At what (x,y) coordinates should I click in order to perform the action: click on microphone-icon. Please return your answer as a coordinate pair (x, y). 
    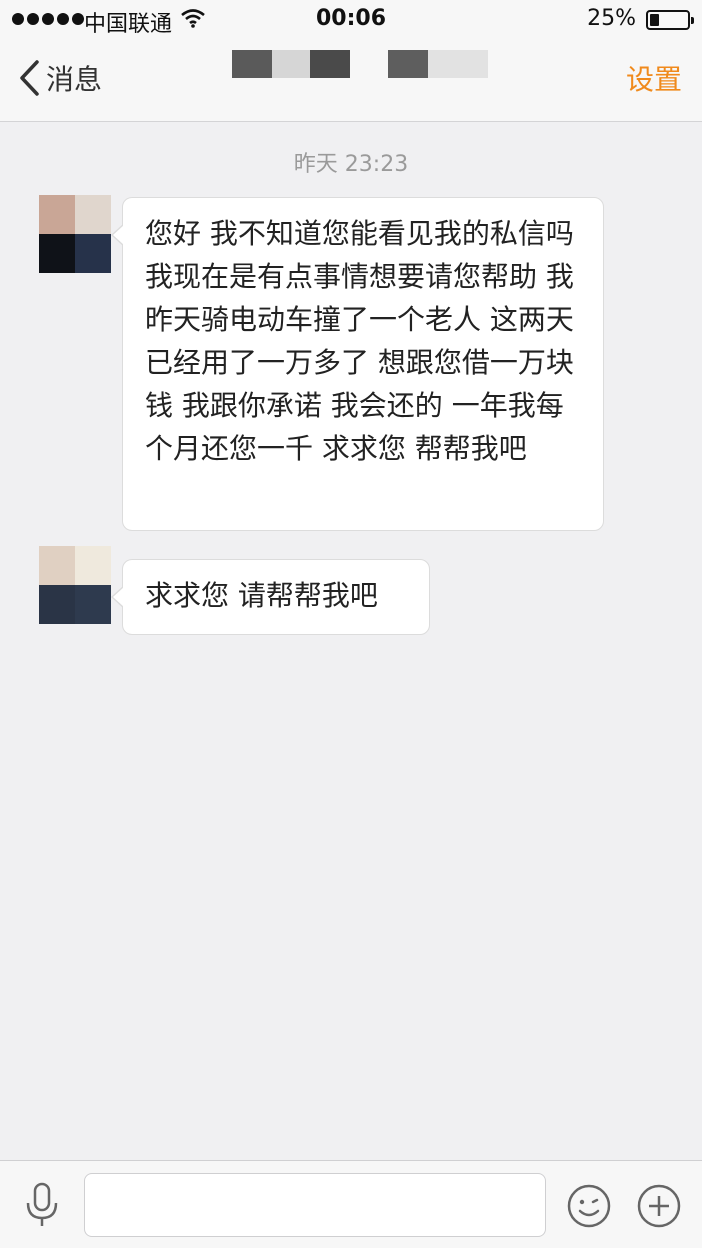
    Looking at the image, I should click on (42, 1207).